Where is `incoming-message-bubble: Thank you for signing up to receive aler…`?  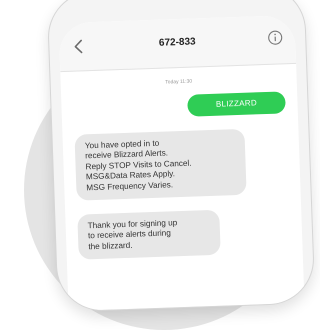 incoming-message-bubble: Thank you for signing up to receive aler… is located at coordinates (148, 235).